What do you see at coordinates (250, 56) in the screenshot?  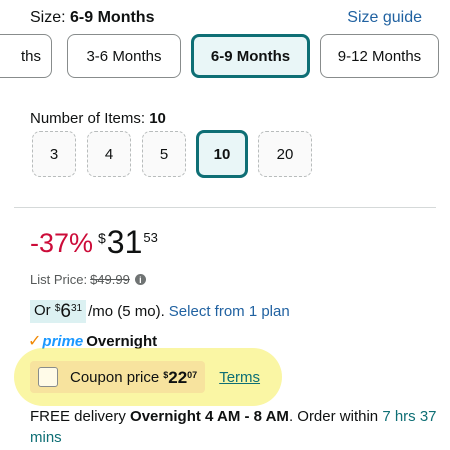 I see `size-option-6-9: 6-9 Months` at bounding box center [250, 56].